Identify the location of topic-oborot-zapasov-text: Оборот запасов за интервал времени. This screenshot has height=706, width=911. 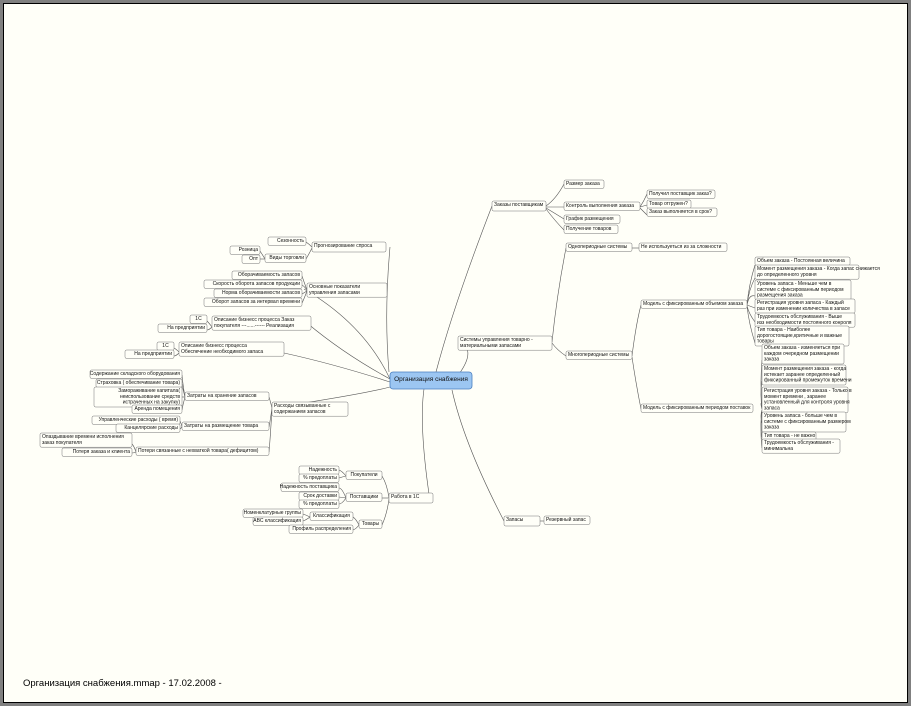
(256, 302).